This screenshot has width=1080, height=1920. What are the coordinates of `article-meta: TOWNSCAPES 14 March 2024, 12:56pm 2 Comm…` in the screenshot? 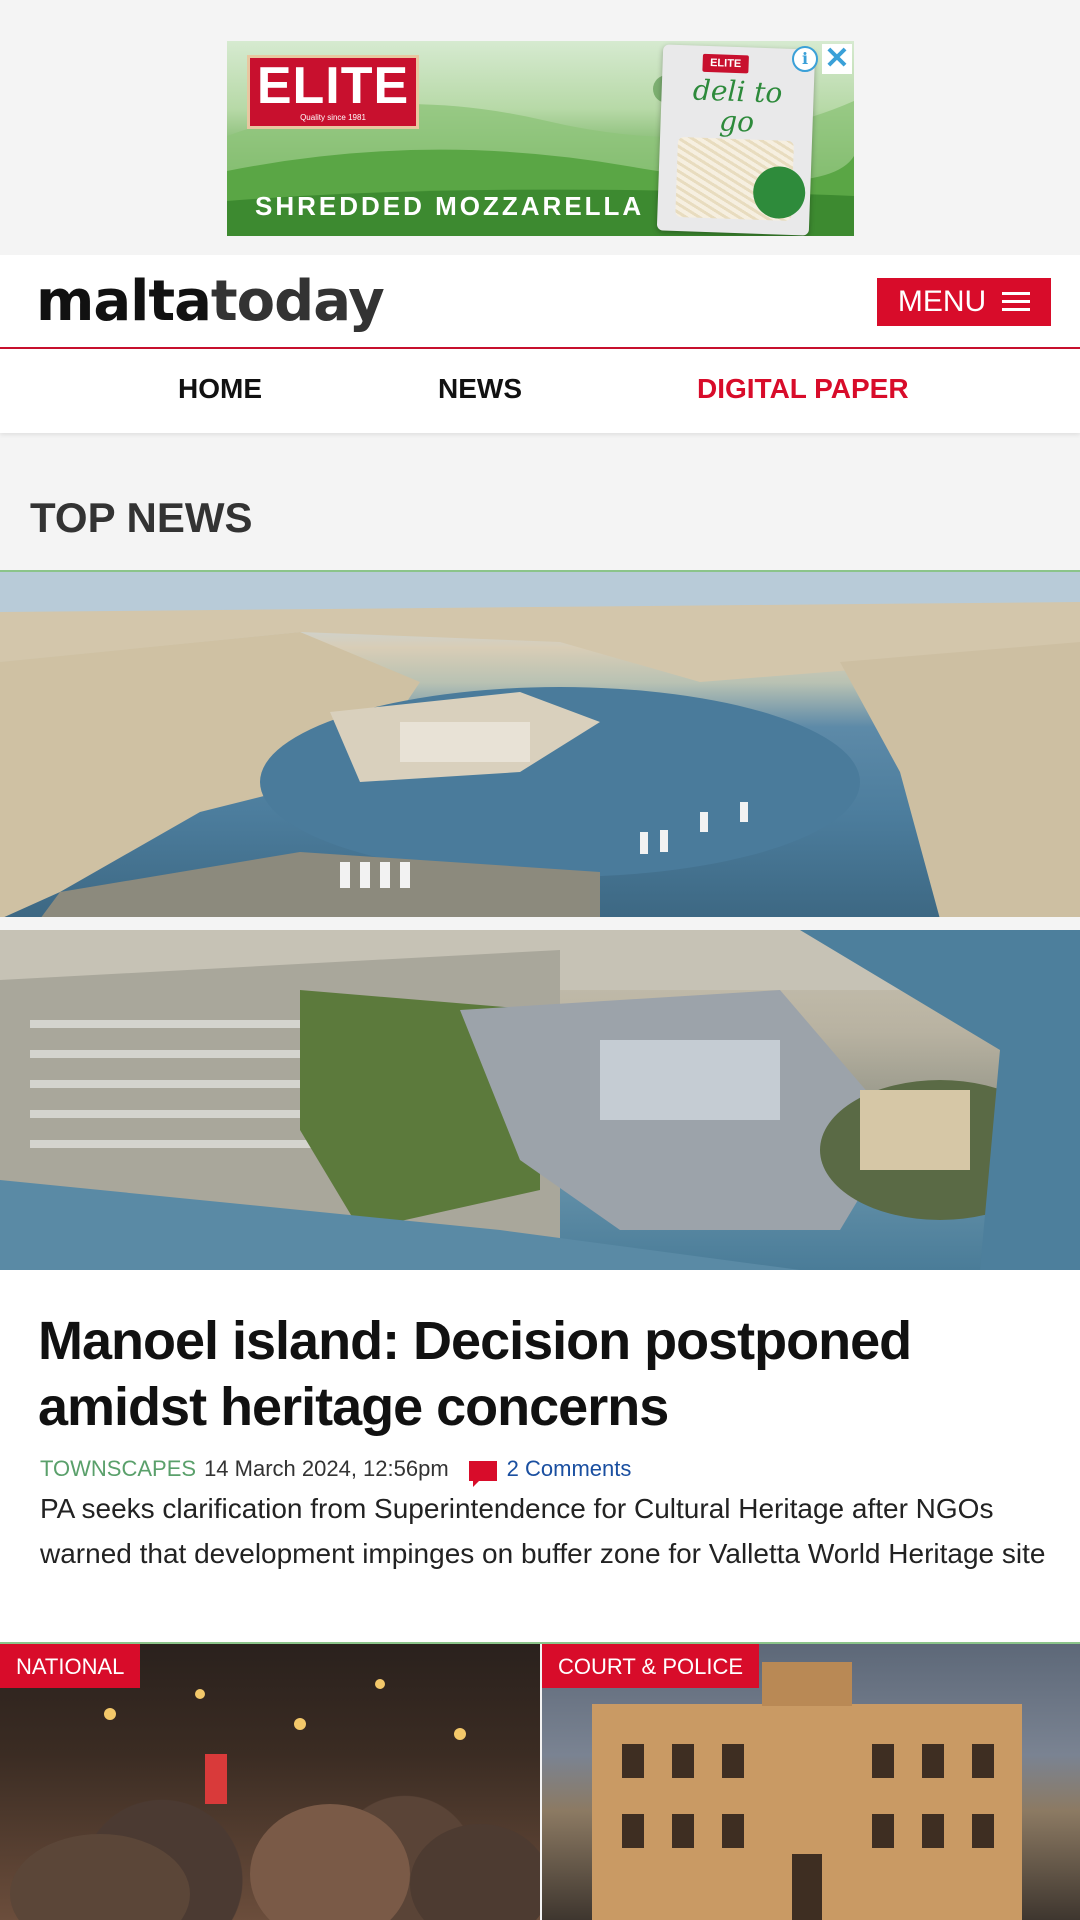 It's located at (336, 1471).